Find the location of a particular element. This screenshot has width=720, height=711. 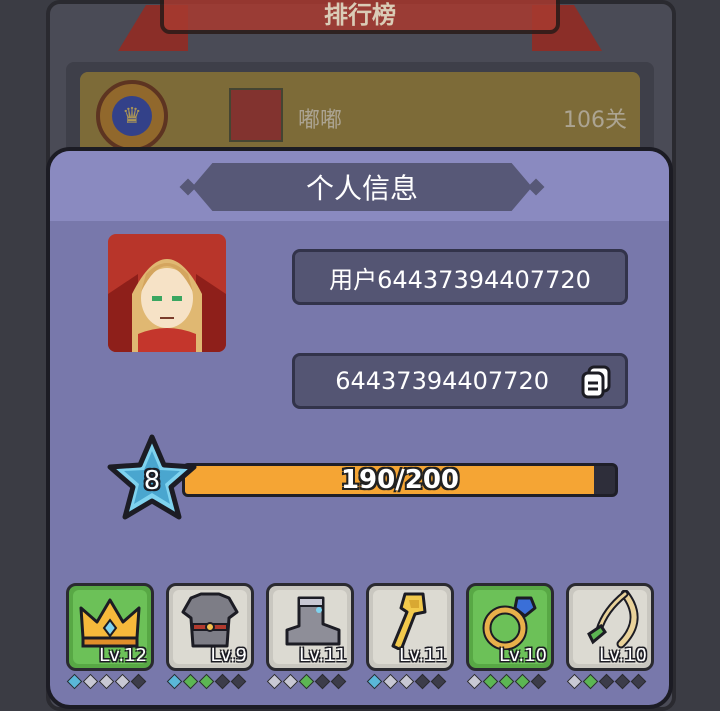

dialog-title: 个人信息 is located at coordinates (362, 187).